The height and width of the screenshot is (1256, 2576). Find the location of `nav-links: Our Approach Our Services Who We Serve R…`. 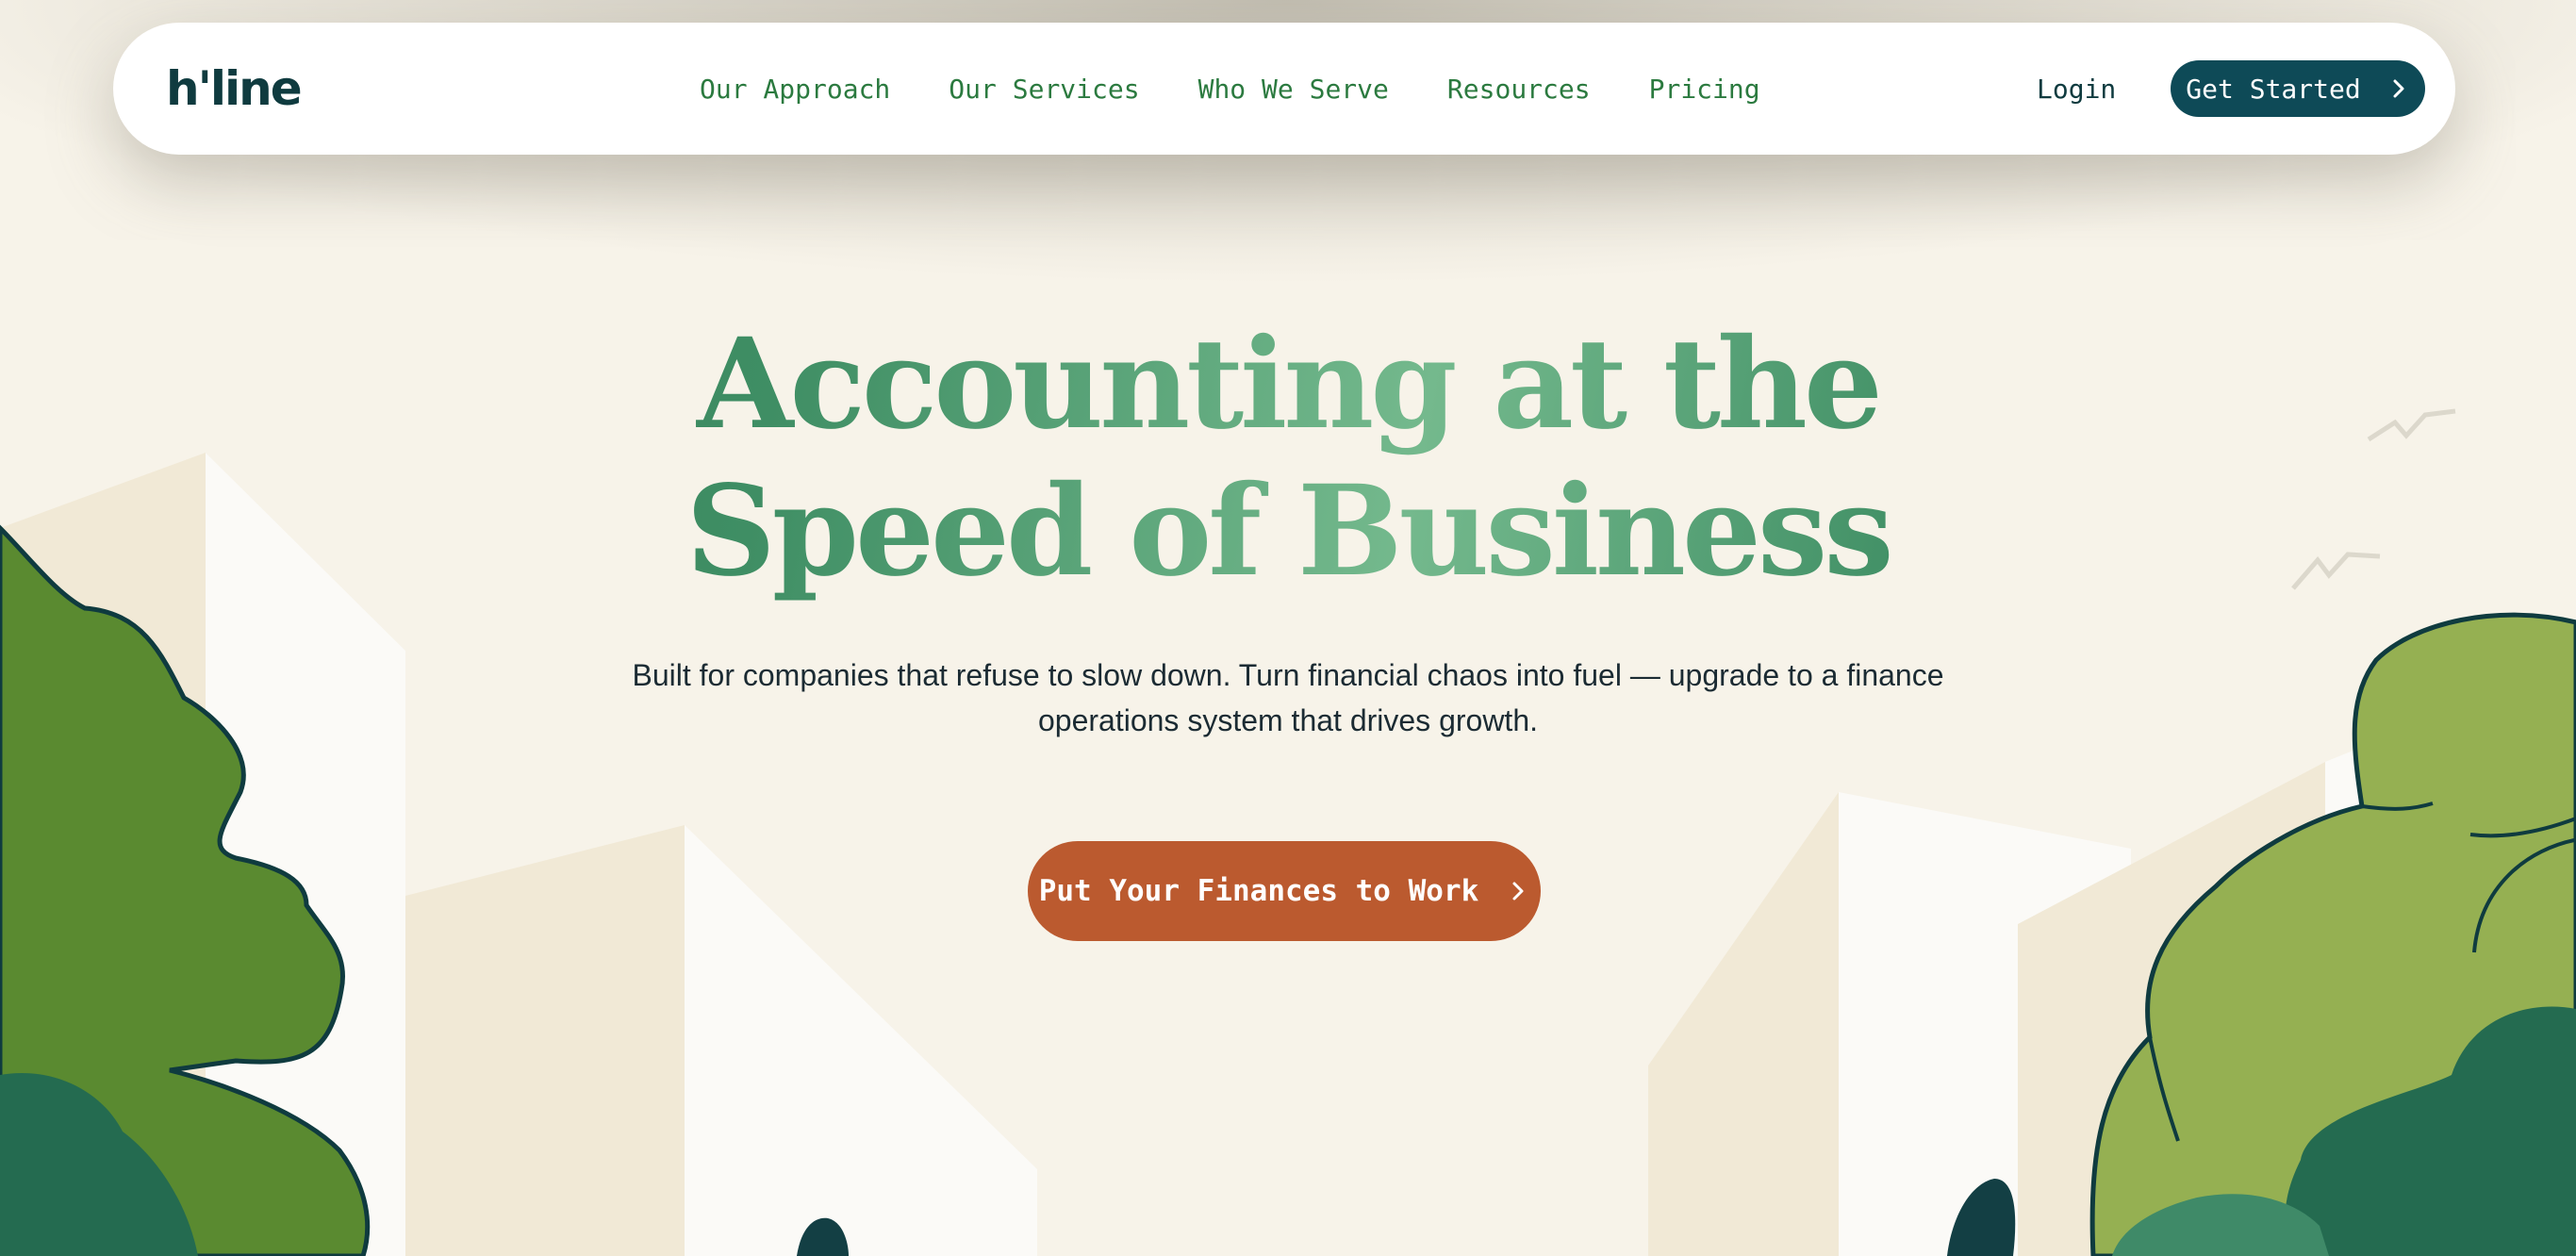

nav-links: Our Approach Our Services Who We Serve R… is located at coordinates (1230, 89).